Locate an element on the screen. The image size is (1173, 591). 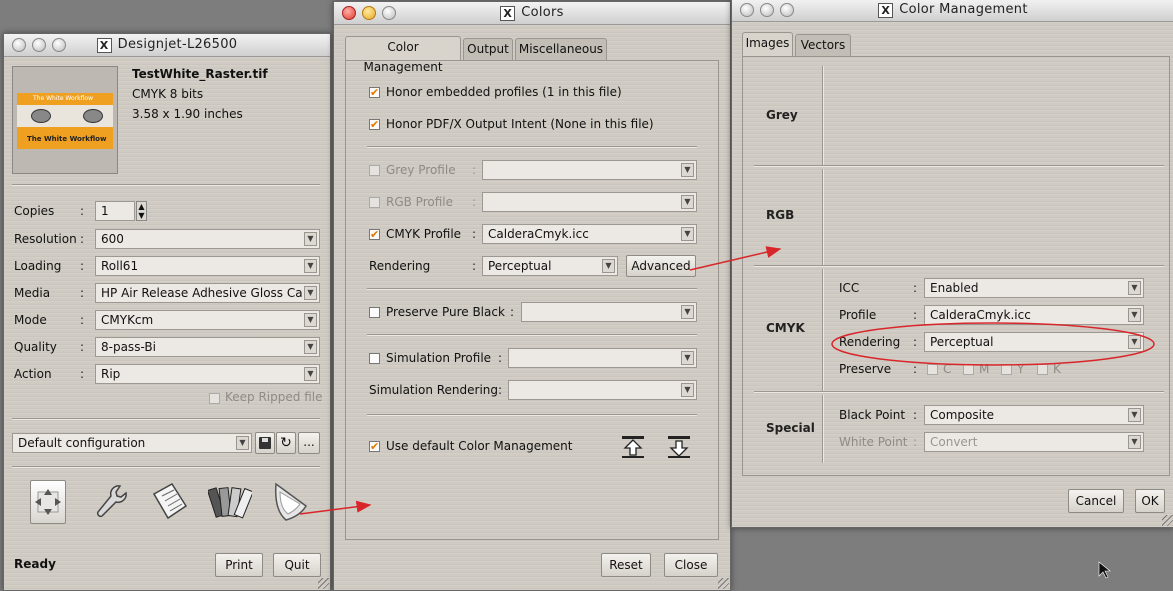
cmyk-profile-label: CMYK Profile is located at coordinates (424, 234).